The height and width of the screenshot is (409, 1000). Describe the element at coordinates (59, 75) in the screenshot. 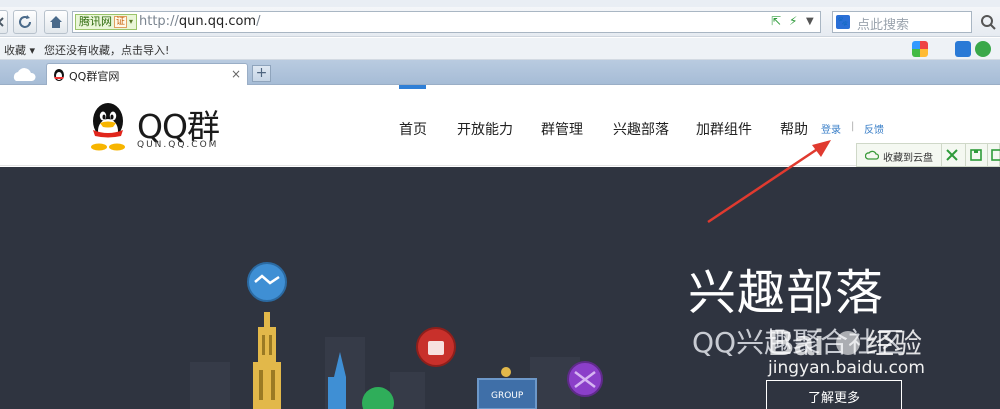

I see `qq-penguin-icon` at that location.